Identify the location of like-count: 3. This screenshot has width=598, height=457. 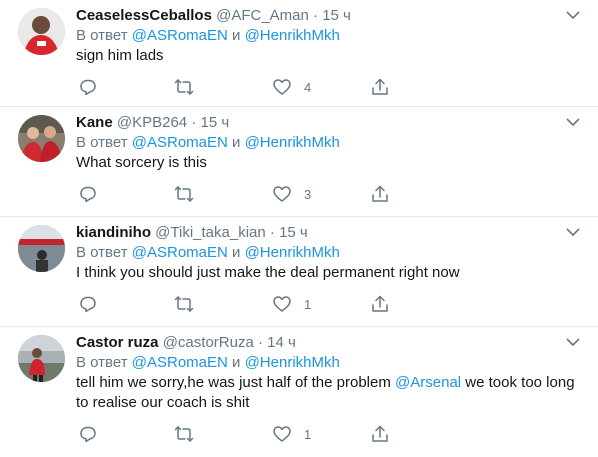
(308, 194).